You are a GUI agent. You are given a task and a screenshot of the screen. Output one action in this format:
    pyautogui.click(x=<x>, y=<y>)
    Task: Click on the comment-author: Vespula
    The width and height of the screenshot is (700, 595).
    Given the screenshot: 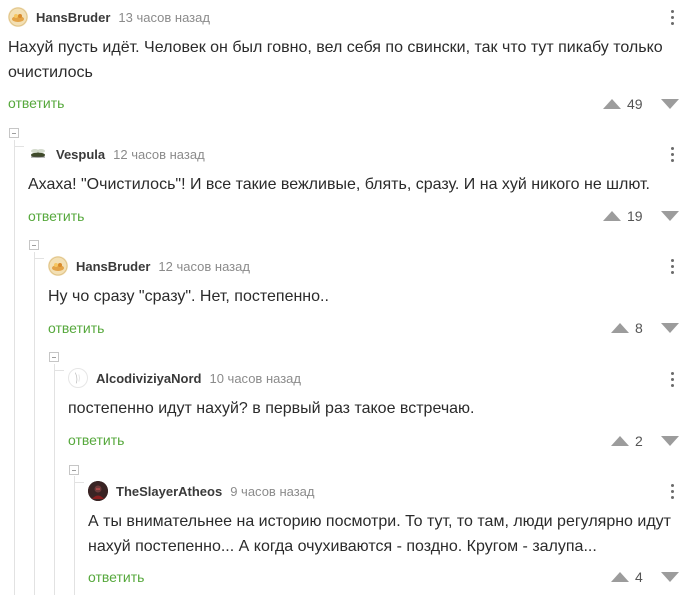 What is the action you would take?
    pyautogui.click(x=80, y=154)
    